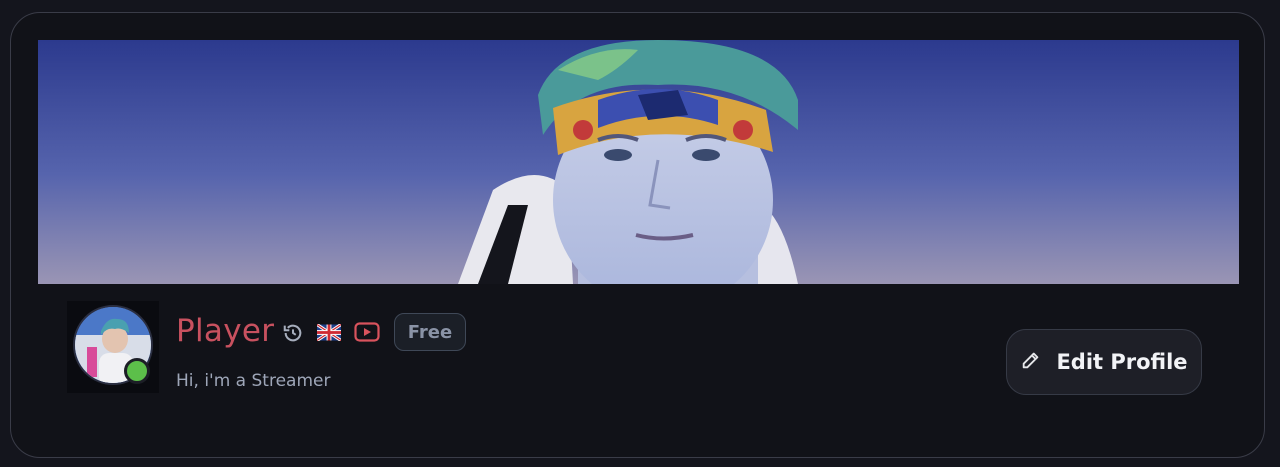  What do you see at coordinates (113, 347) in the screenshot?
I see `avatar-frame` at bounding box center [113, 347].